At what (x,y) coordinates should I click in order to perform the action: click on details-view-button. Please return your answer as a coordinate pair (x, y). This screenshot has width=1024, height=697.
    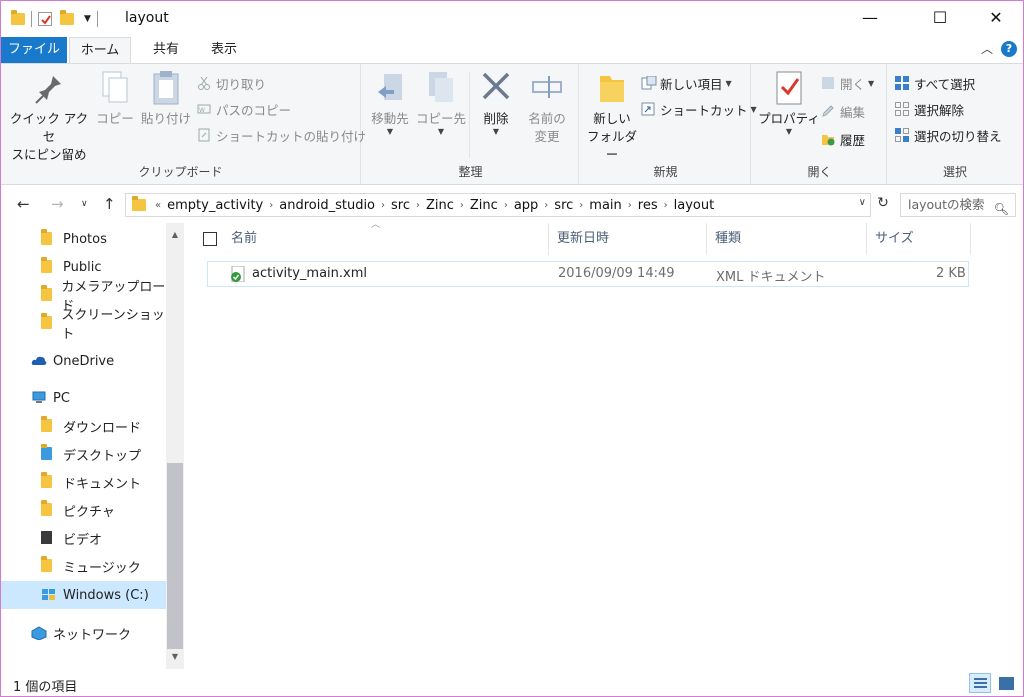
    Looking at the image, I should click on (980, 683).